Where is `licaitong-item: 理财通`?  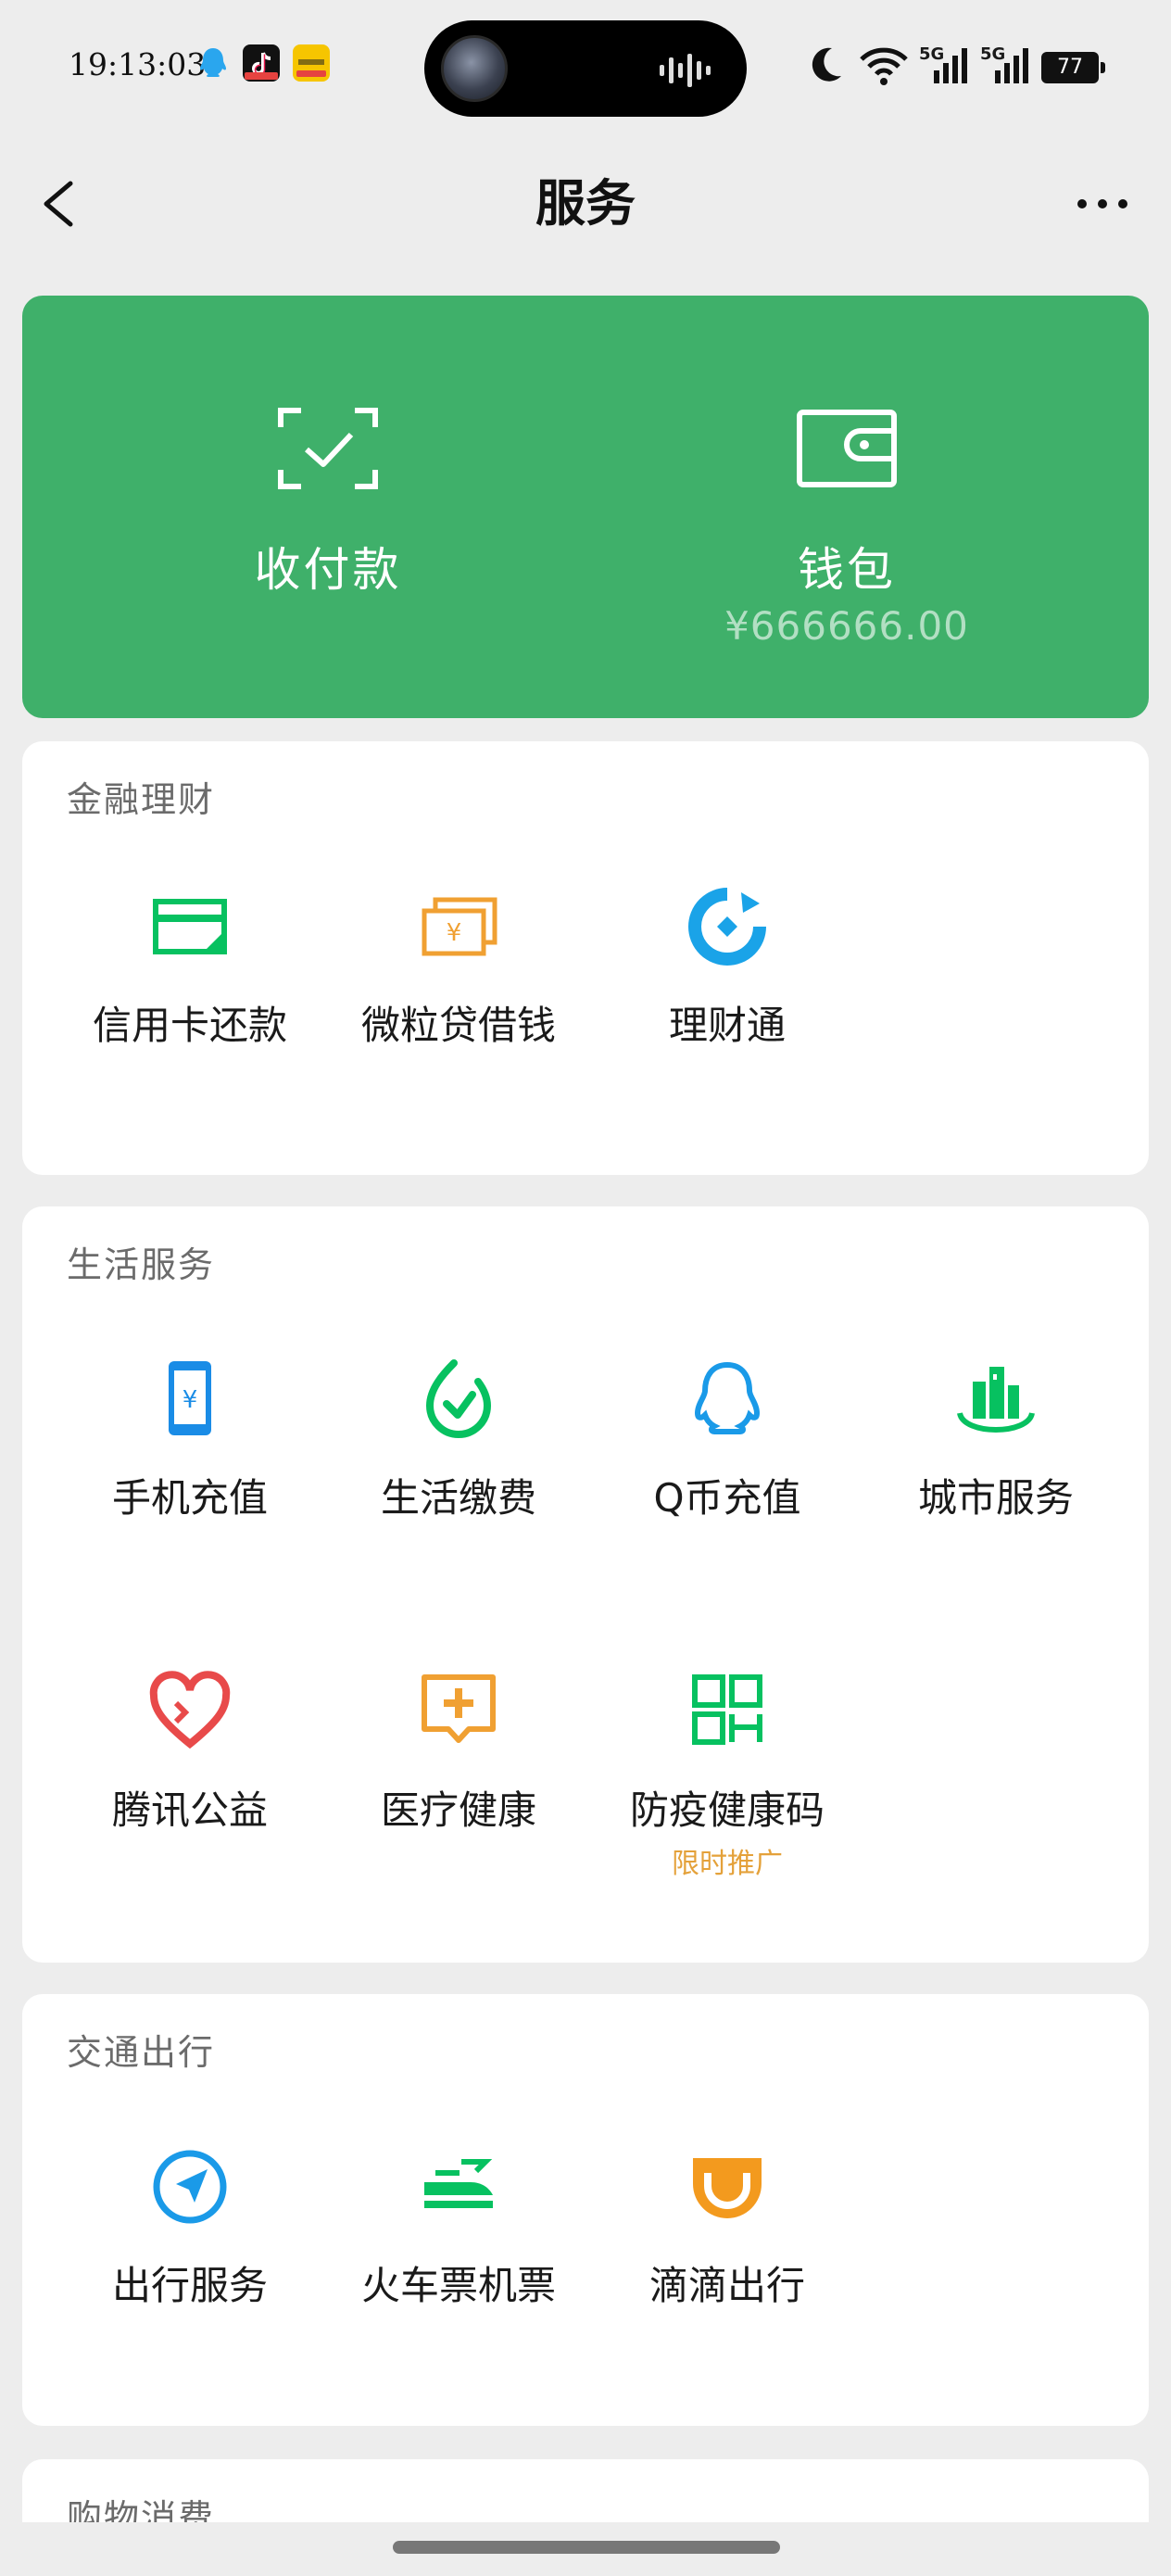 licaitong-item: 理财通 is located at coordinates (727, 978).